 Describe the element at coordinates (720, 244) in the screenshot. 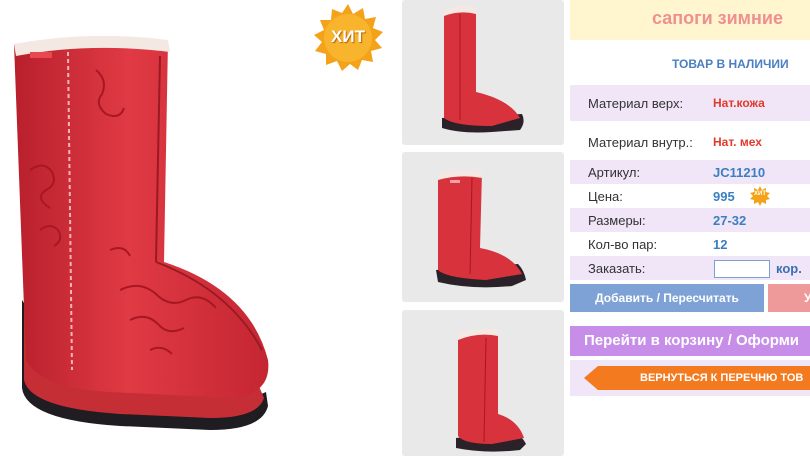

I see `spec-value: 12` at that location.